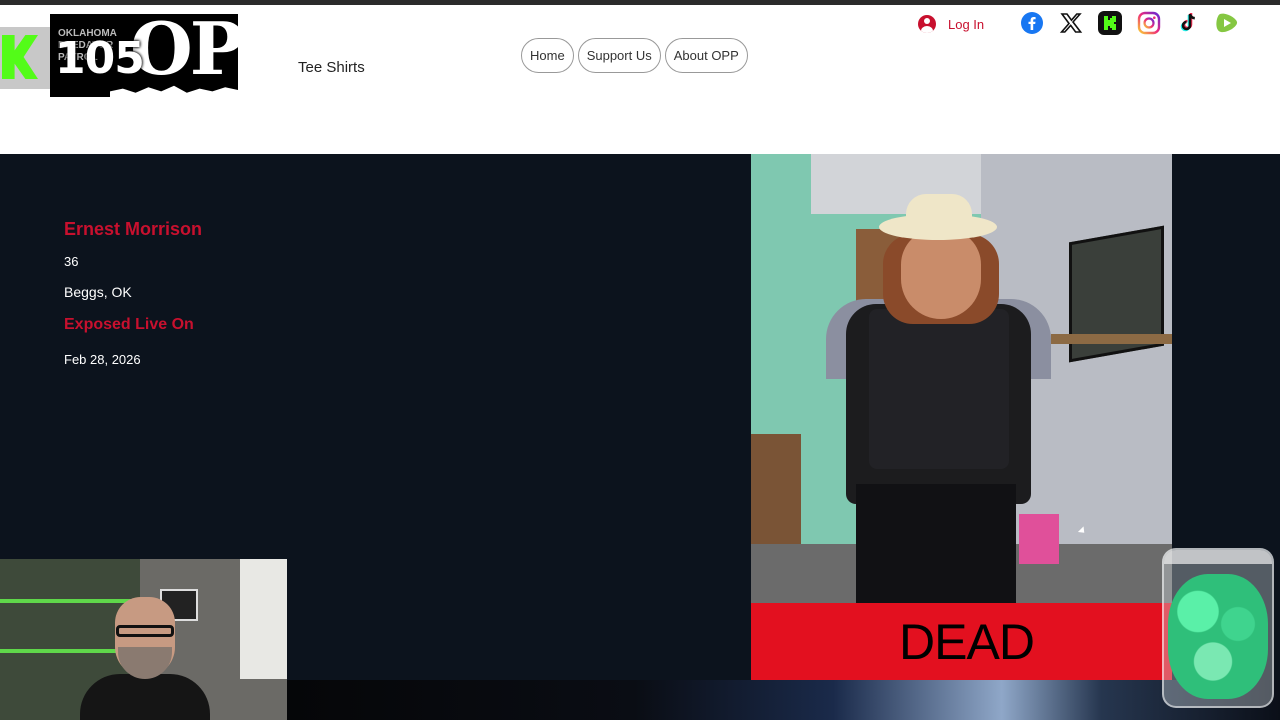  What do you see at coordinates (98, 292) in the screenshot?
I see `profile-location: Beggs, OK` at bounding box center [98, 292].